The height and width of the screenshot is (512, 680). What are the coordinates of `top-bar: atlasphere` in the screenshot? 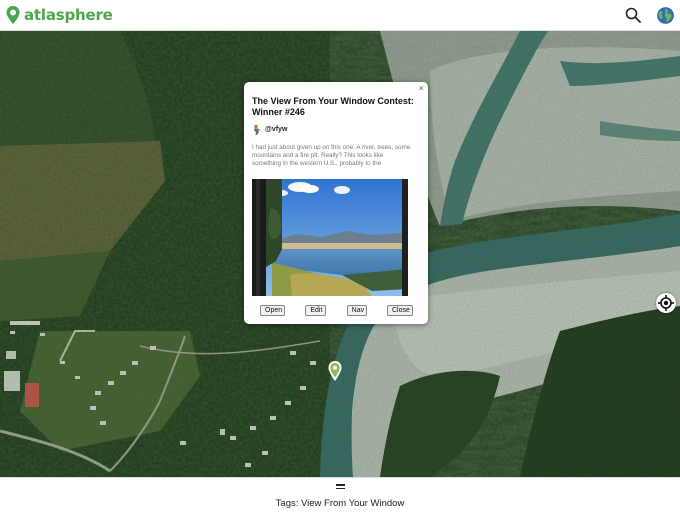 It's located at (340, 15).